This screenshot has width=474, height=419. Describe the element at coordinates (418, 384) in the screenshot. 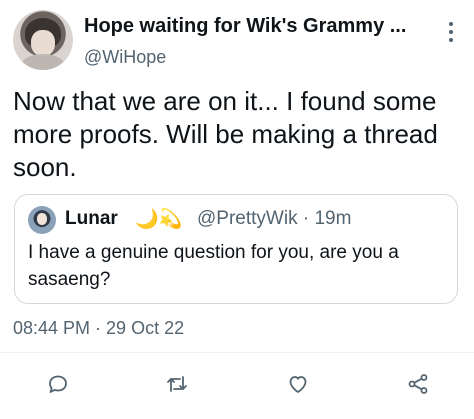

I see `share-icon` at that location.